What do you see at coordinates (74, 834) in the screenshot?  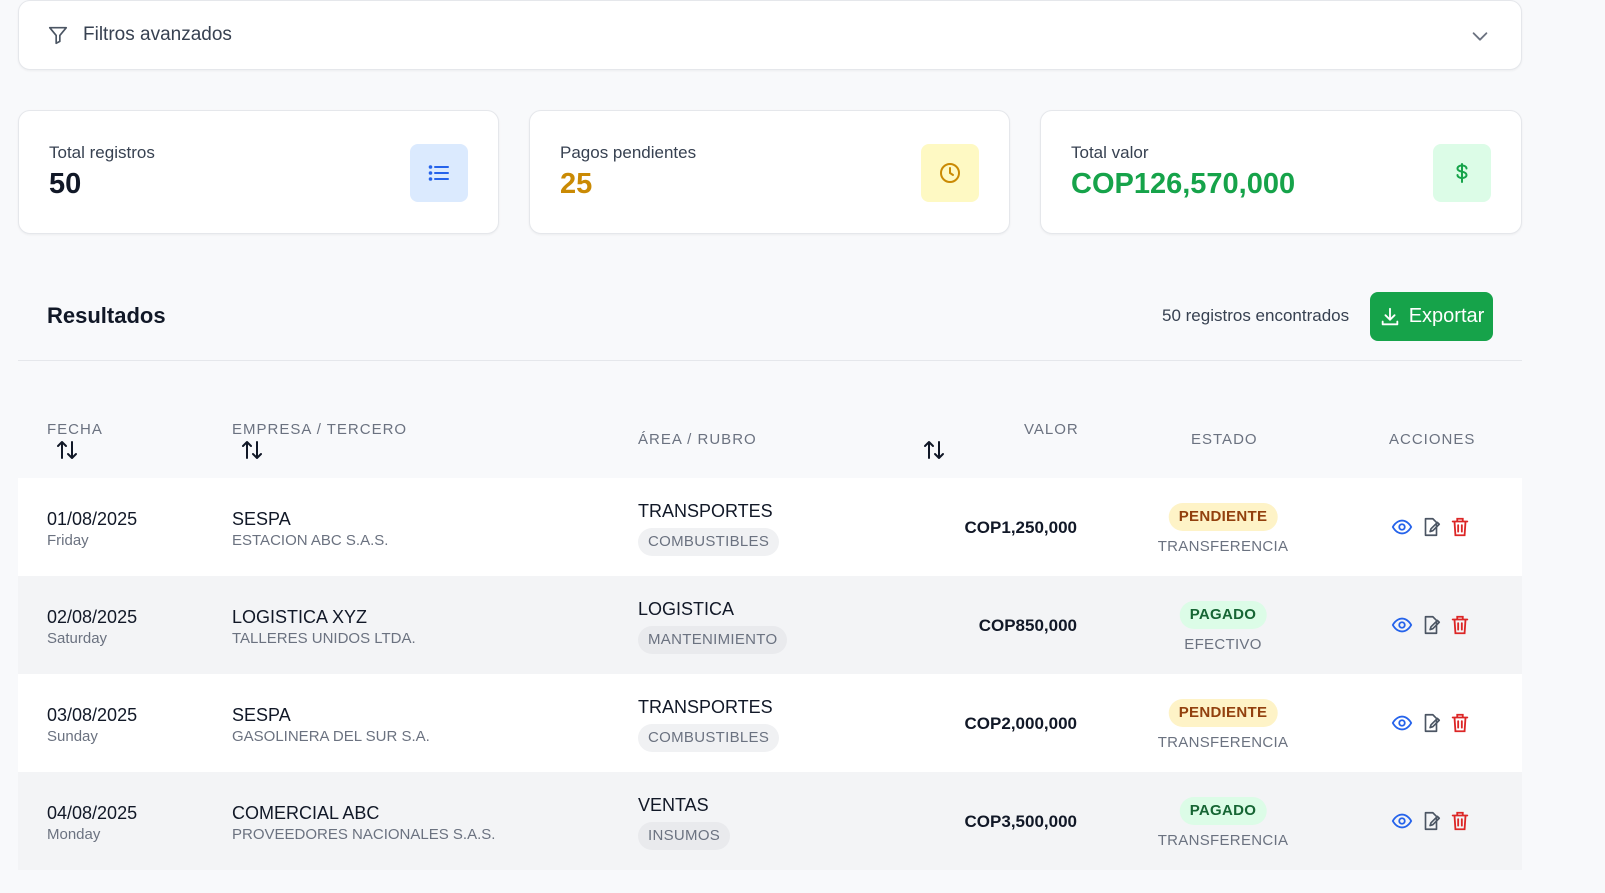 I see `row-weekday: Monday` at bounding box center [74, 834].